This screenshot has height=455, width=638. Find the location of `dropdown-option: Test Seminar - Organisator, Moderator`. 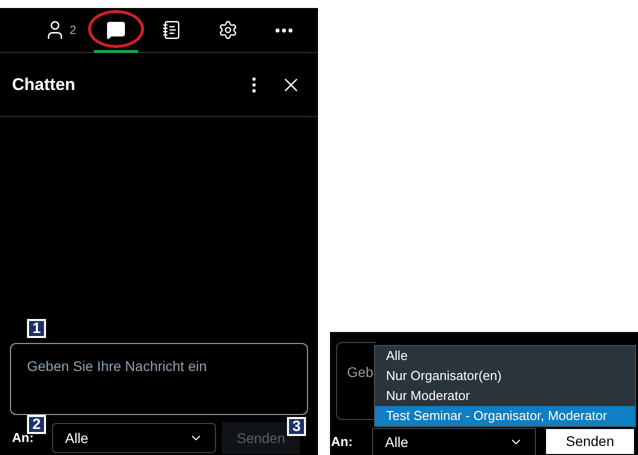

dropdown-option: Test Seminar - Organisator, Moderator is located at coordinates (505, 416).